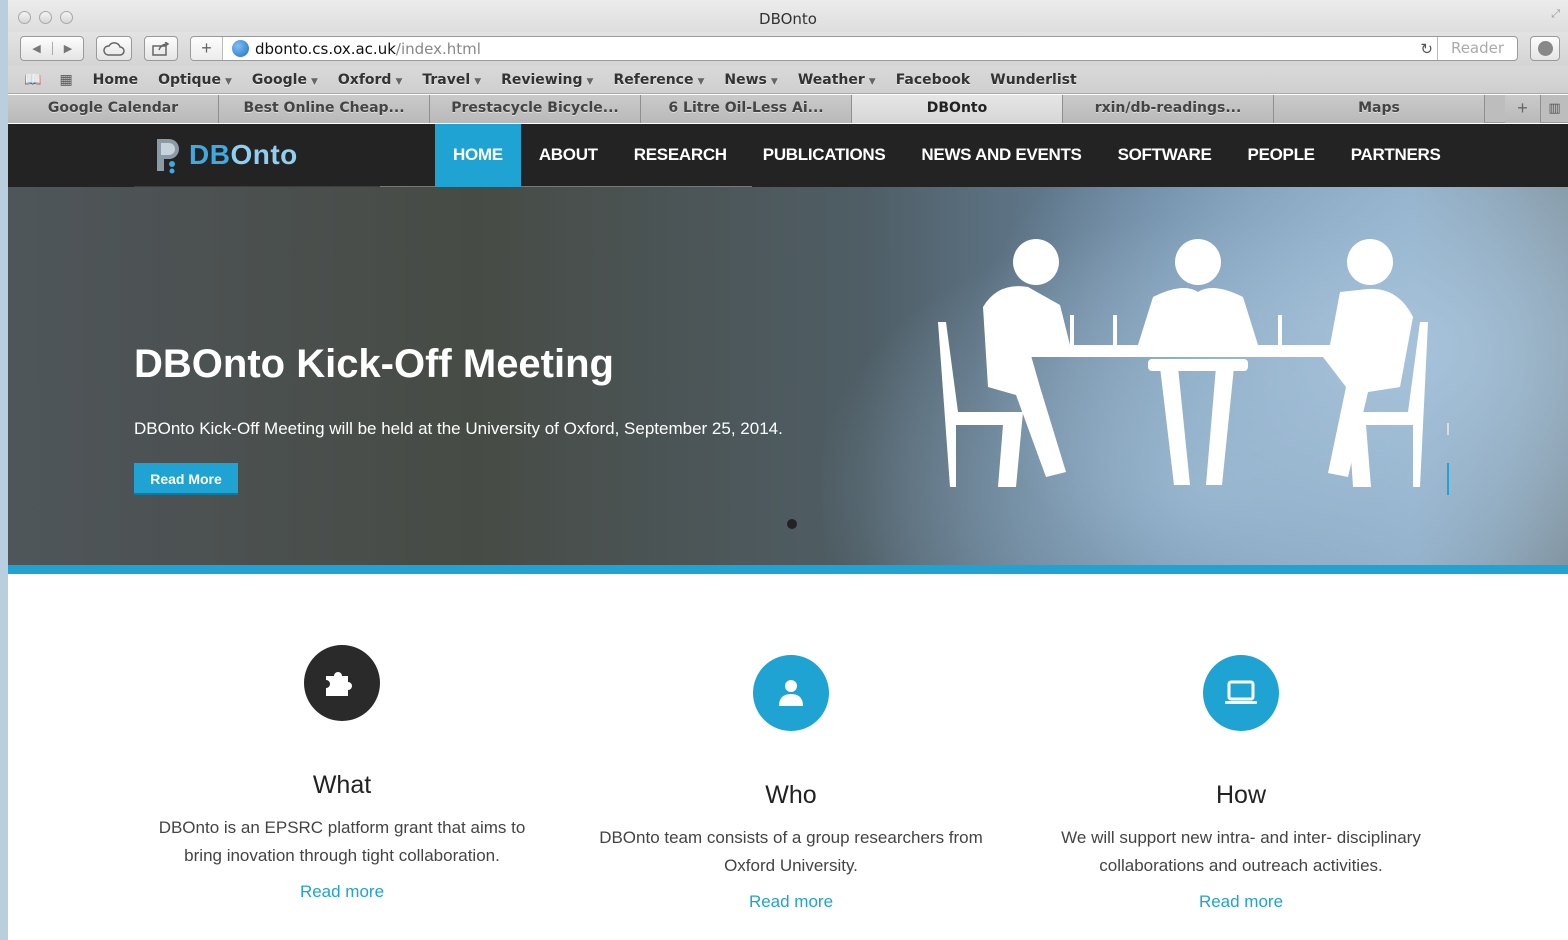  Describe the element at coordinates (65, 80) in the screenshot. I see `top-sites-icon: ▦` at that location.